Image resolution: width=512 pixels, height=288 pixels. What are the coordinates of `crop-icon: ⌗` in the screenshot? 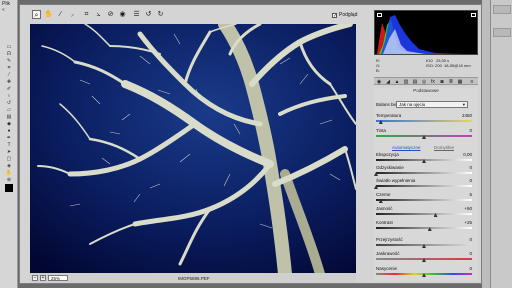 It's located at (86, 14).